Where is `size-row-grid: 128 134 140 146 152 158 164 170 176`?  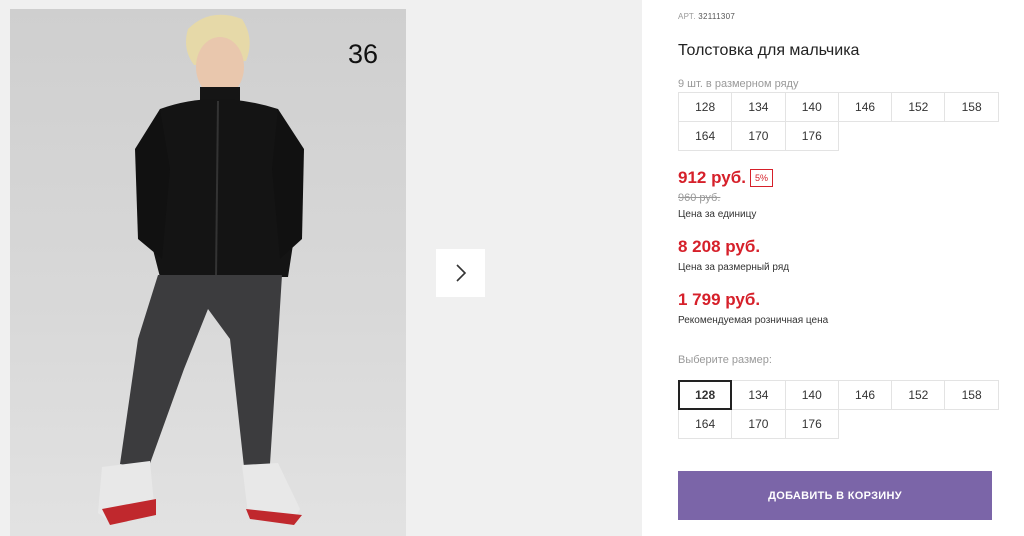
size-row-grid: 128 134 140 146 152 158 164 170 176 is located at coordinates (838, 121).